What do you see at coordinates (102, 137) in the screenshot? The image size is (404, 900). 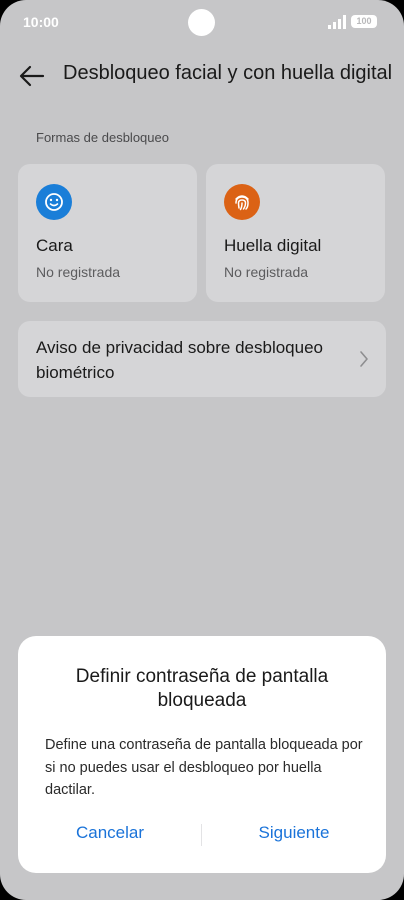 I see `section-label: Formas de desbloqueo` at bounding box center [102, 137].